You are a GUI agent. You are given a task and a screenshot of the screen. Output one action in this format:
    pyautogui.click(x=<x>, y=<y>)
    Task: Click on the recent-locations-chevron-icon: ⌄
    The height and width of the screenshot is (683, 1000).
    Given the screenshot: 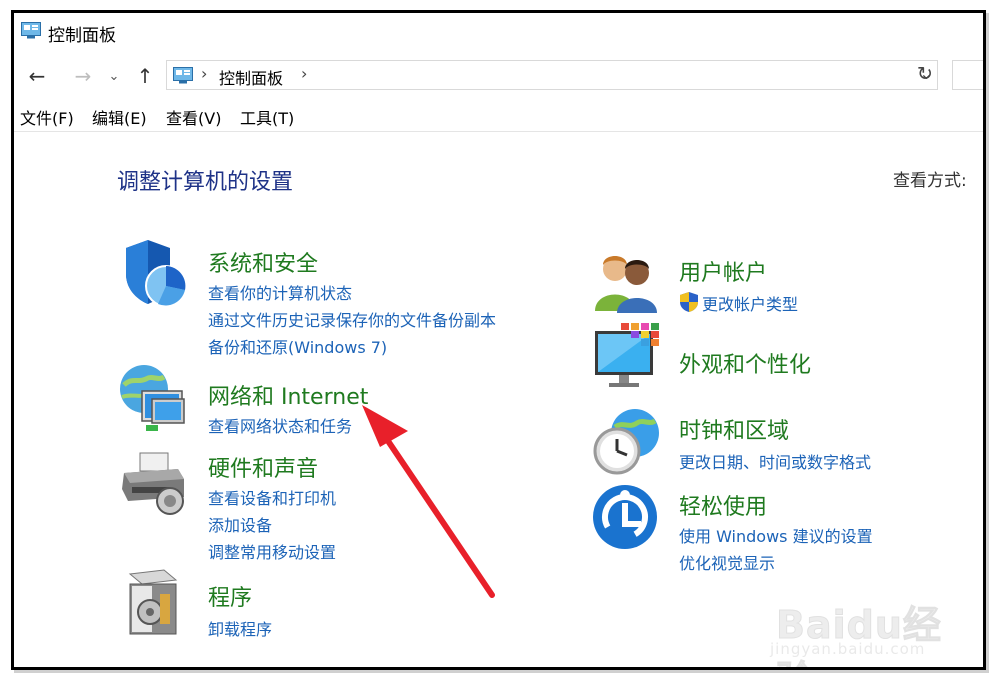 What is the action you would take?
    pyautogui.click(x=114, y=76)
    